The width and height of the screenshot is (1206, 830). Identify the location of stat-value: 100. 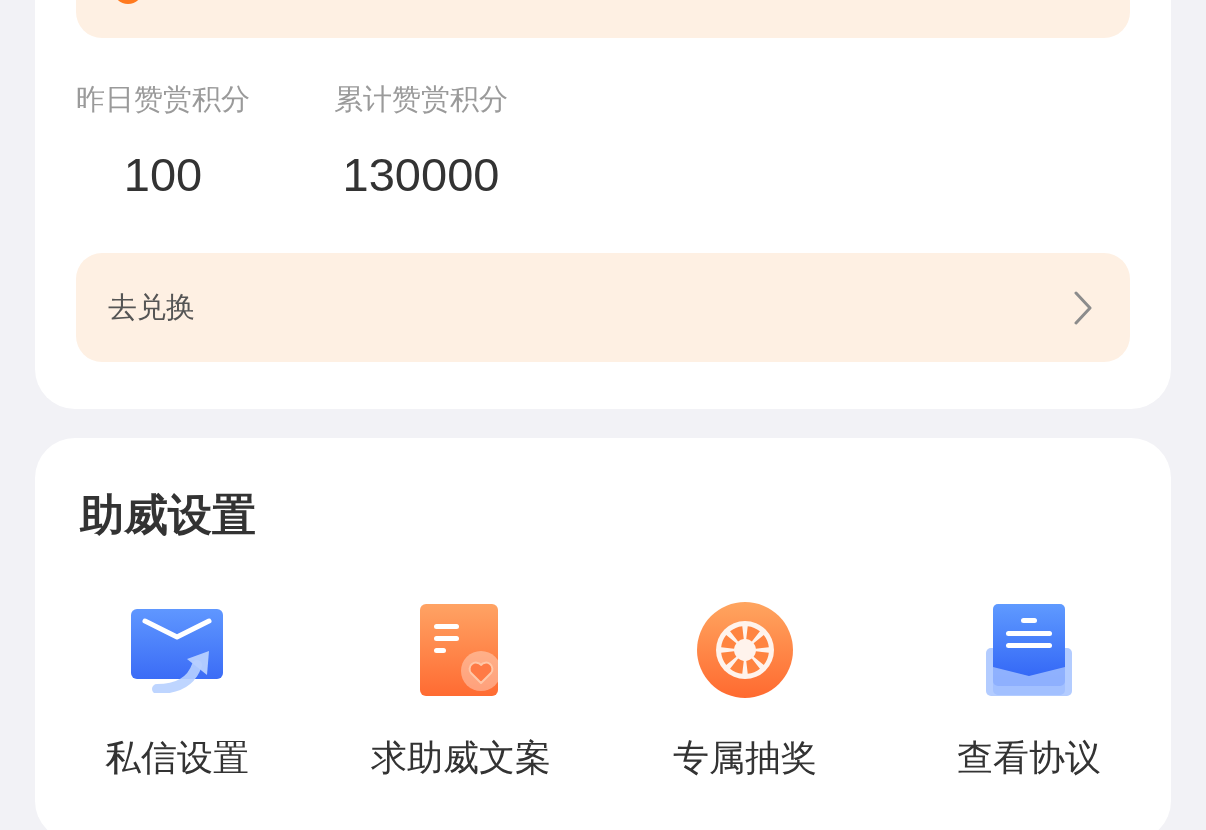
(163, 174).